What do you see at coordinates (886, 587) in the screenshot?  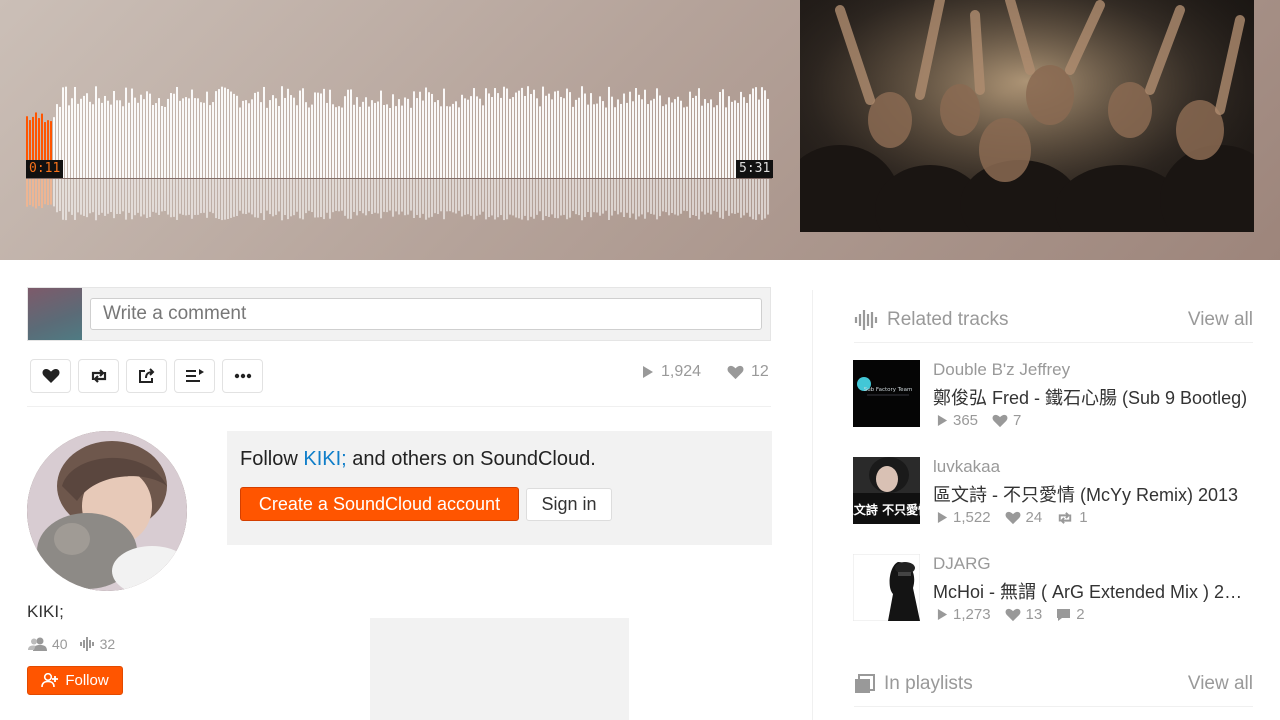 I see `track-artwork` at bounding box center [886, 587].